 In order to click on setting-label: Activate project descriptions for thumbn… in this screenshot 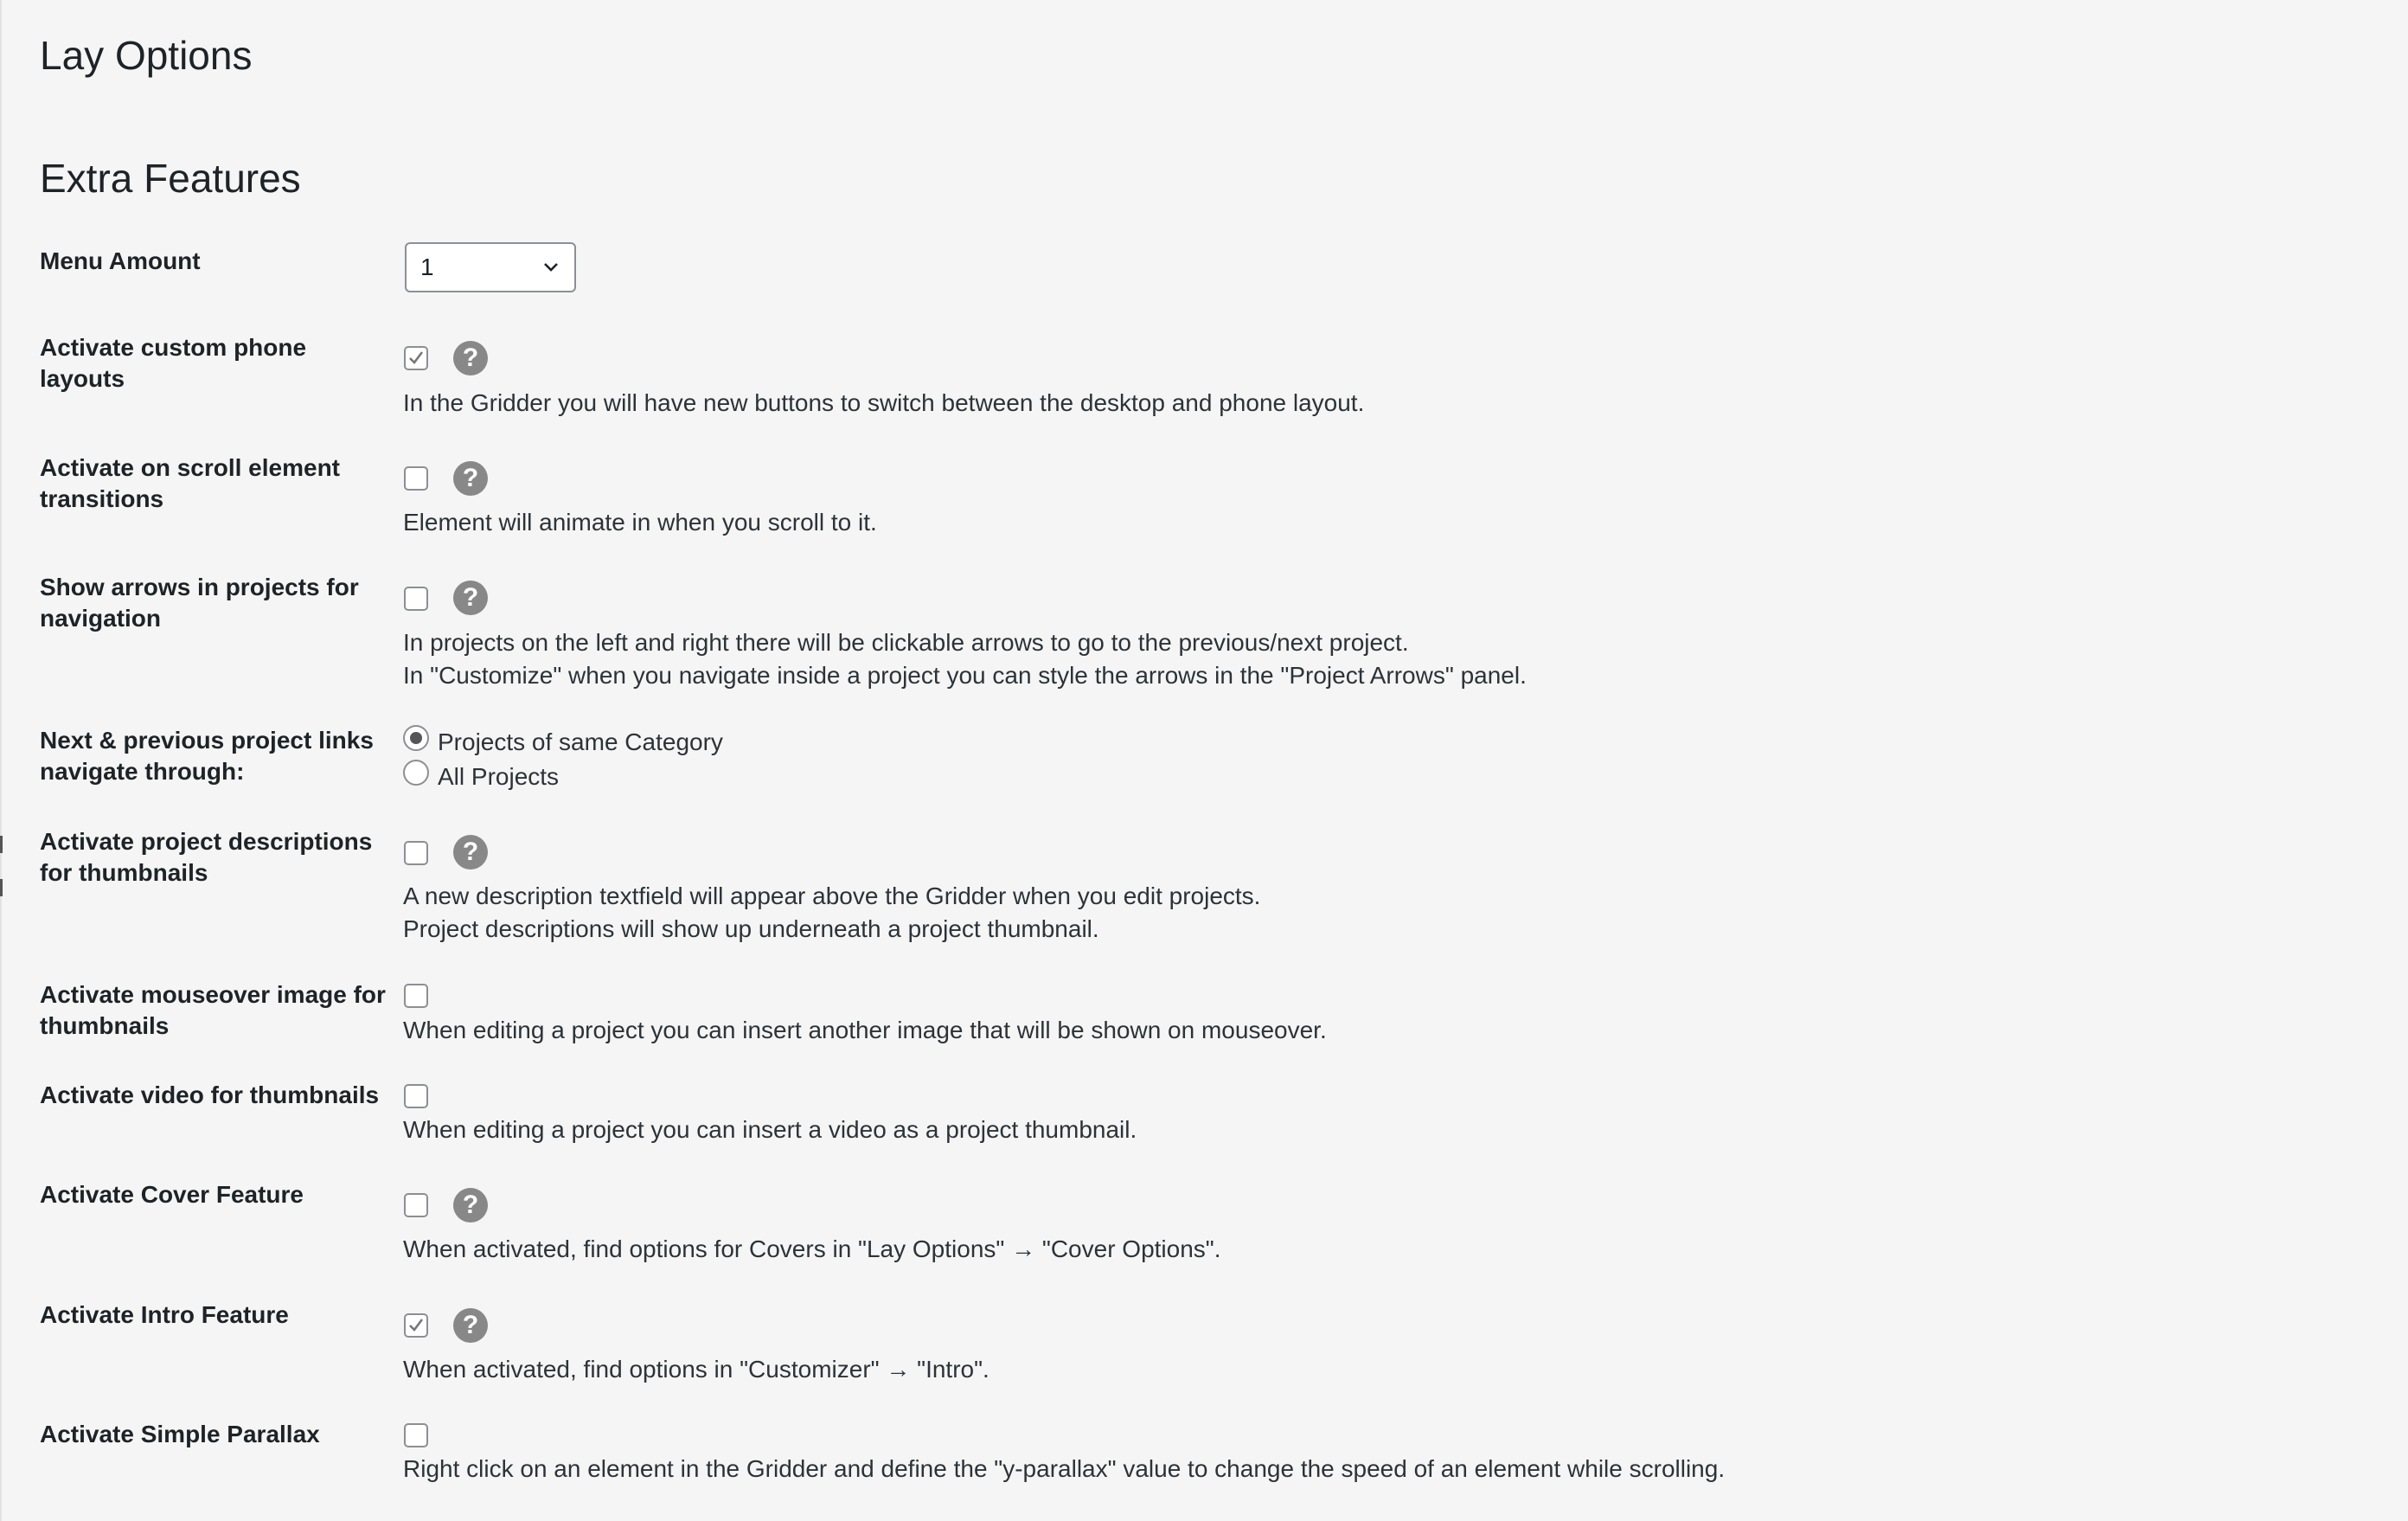, I will do `click(206, 857)`.